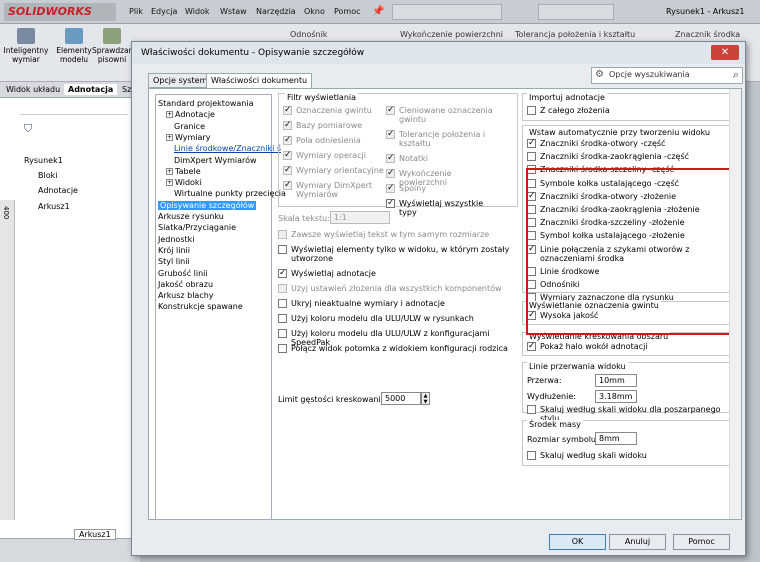 This screenshot has width=760, height=562. I want to click on quick-toolbar, so click(447, 12).